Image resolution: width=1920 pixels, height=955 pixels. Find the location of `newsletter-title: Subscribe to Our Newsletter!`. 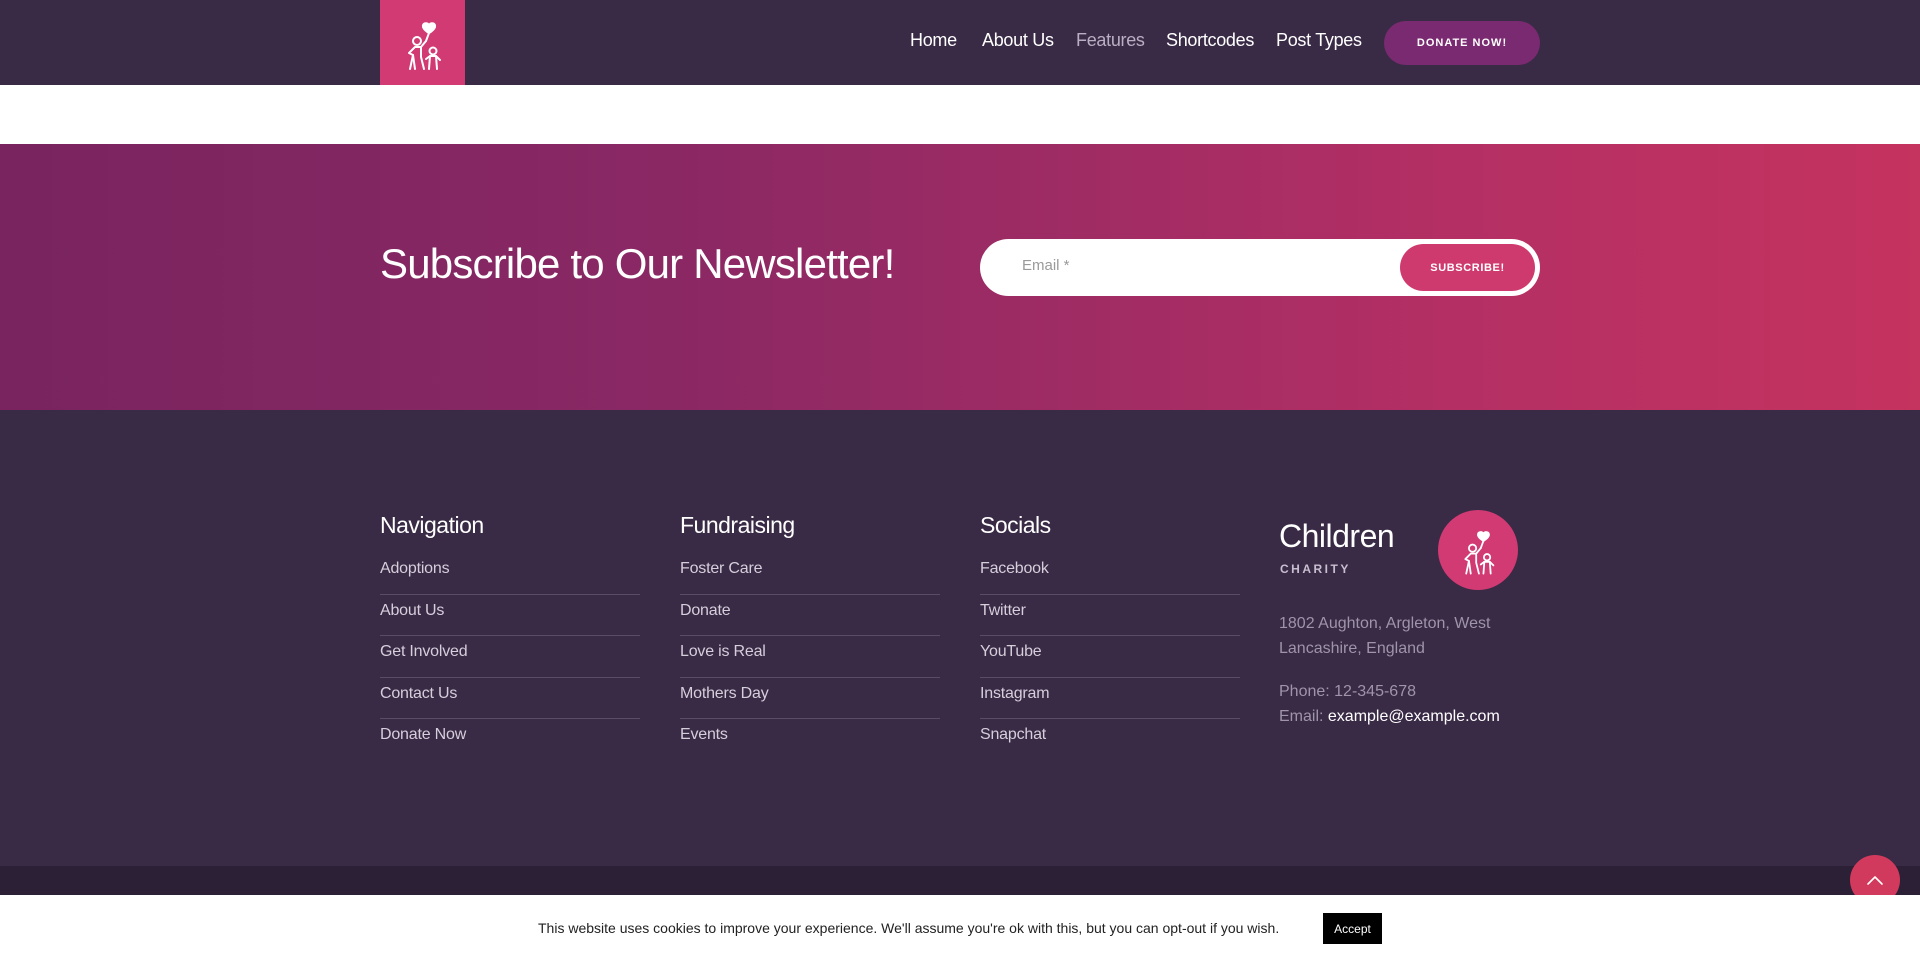

newsletter-title: Subscribe to Our Newsletter! is located at coordinates (637, 263).